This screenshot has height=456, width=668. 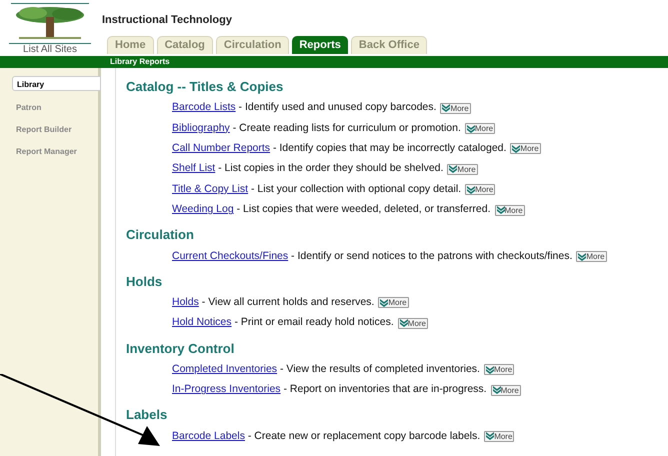 What do you see at coordinates (330, 168) in the screenshot?
I see `report-description: - List copies in the order they should be shelved.` at bounding box center [330, 168].